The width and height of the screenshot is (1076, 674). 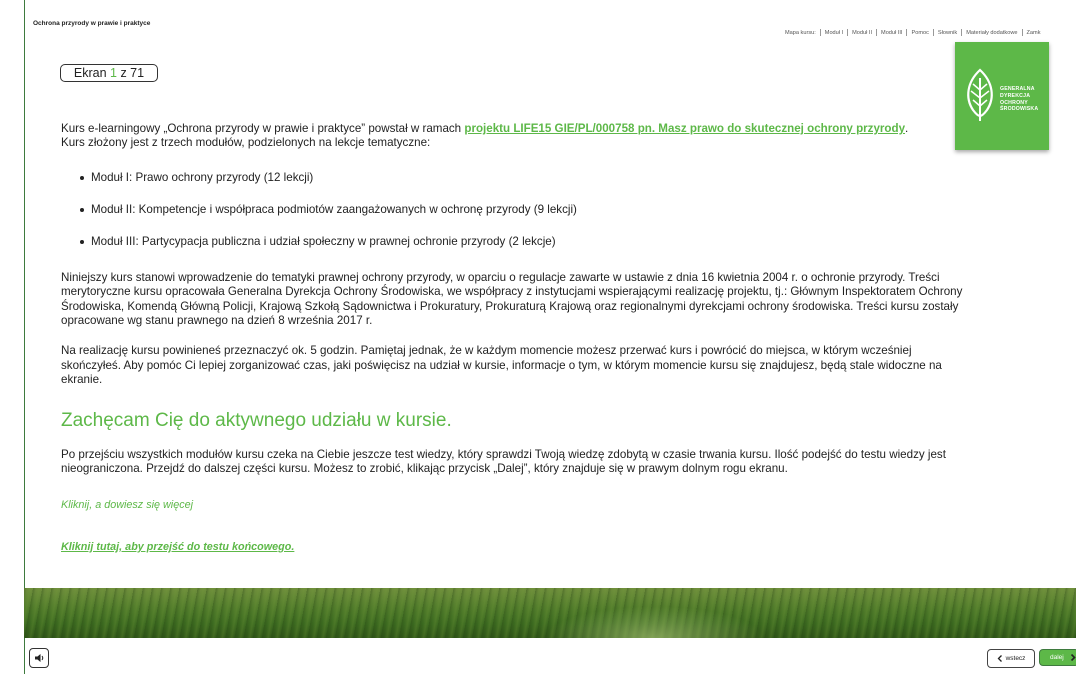 I want to click on screen-counter-prefix: Ekran, so click(x=92, y=73).